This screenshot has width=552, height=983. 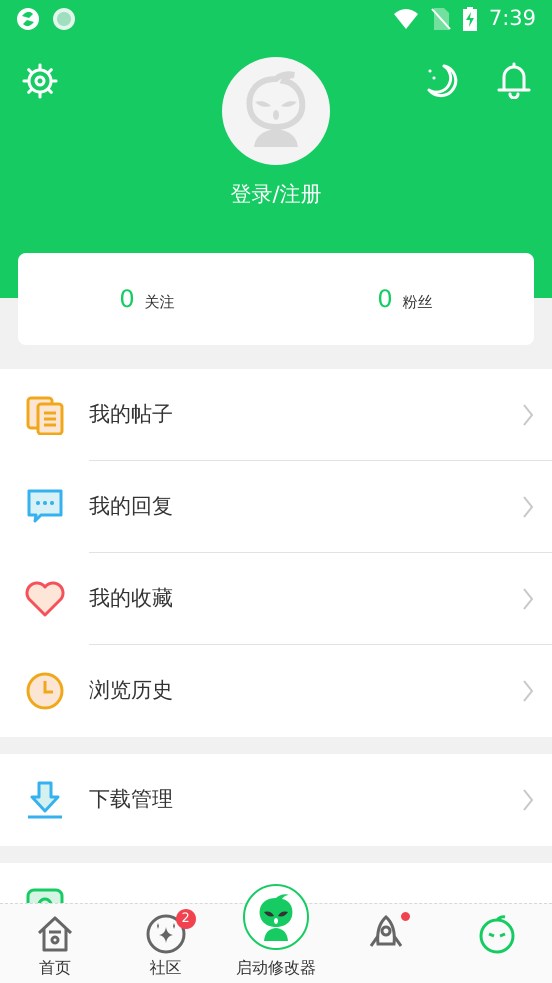 What do you see at coordinates (276, 507) in the screenshot?
I see `menu-item: 我的回复` at bounding box center [276, 507].